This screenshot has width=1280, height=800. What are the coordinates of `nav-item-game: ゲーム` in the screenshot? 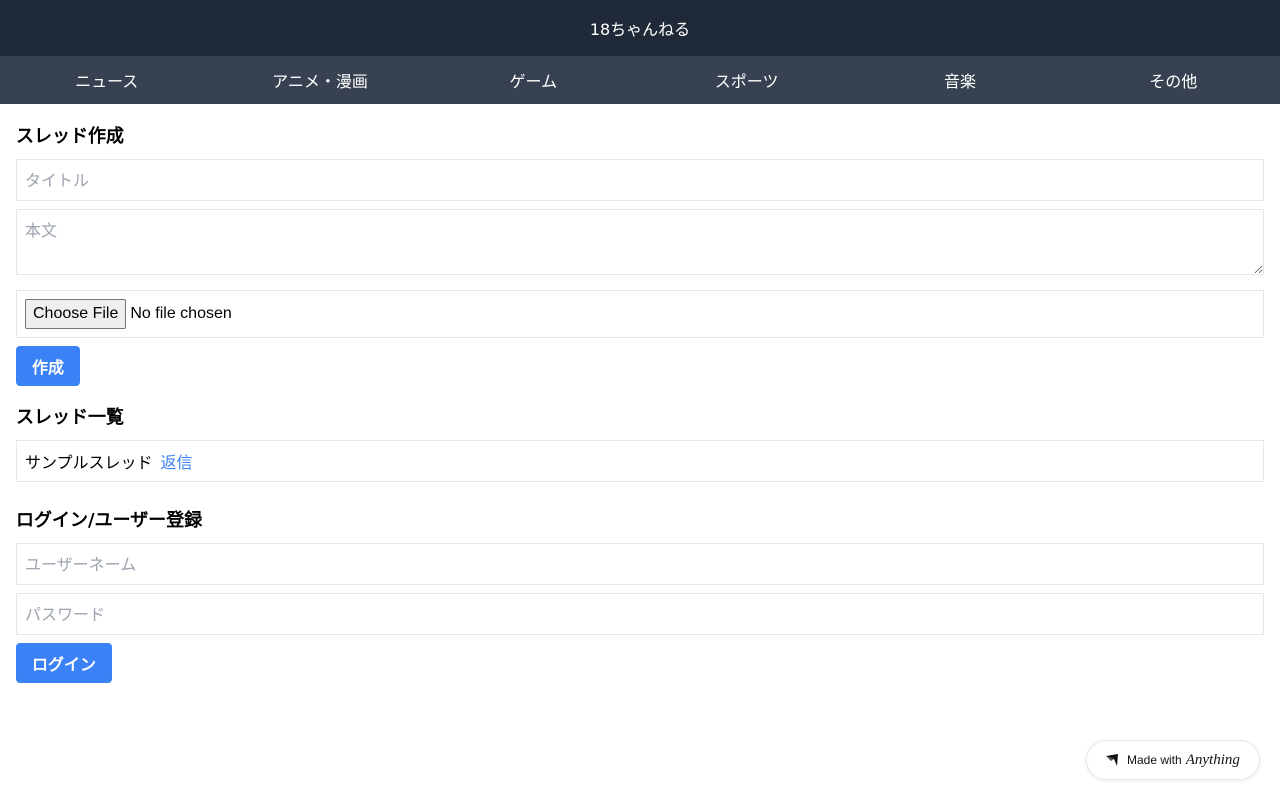 It's located at (533, 80).